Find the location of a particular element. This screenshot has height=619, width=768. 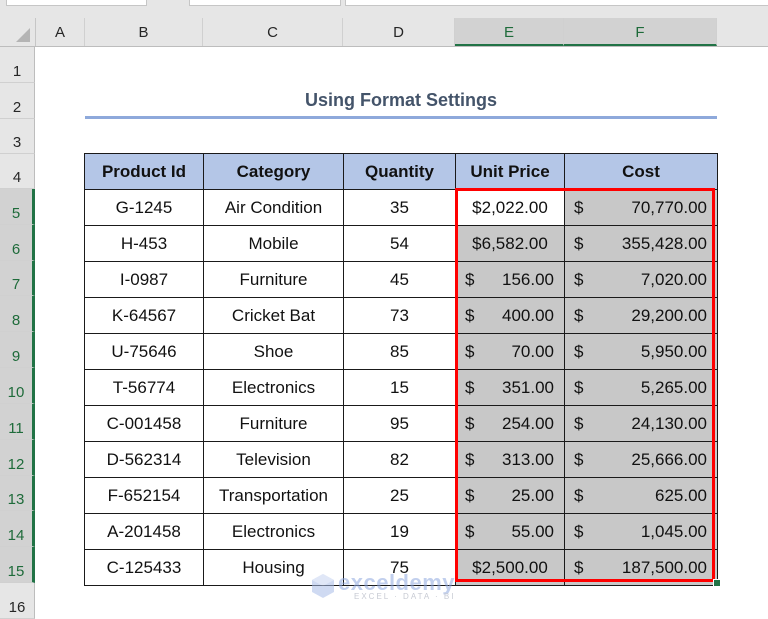

cell-unit-price: $156.00 is located at coordinates (510, 279).